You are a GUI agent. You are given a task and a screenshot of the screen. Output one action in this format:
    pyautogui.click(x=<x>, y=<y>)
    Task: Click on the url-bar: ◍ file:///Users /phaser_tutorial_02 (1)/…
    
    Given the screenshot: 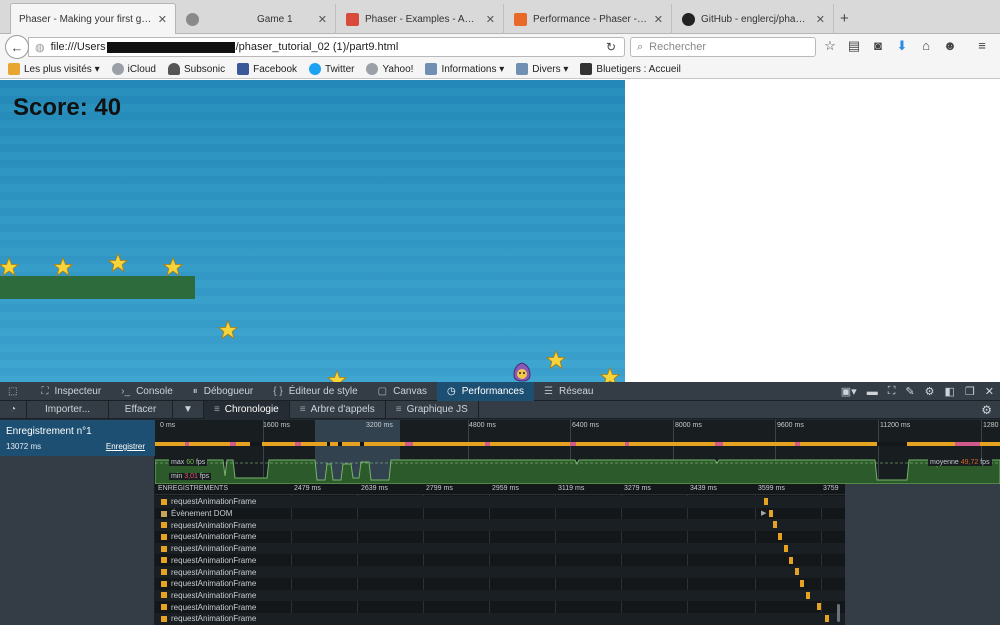 What is the action you would take?
    pyautogui.click(x=326, y=47)
    